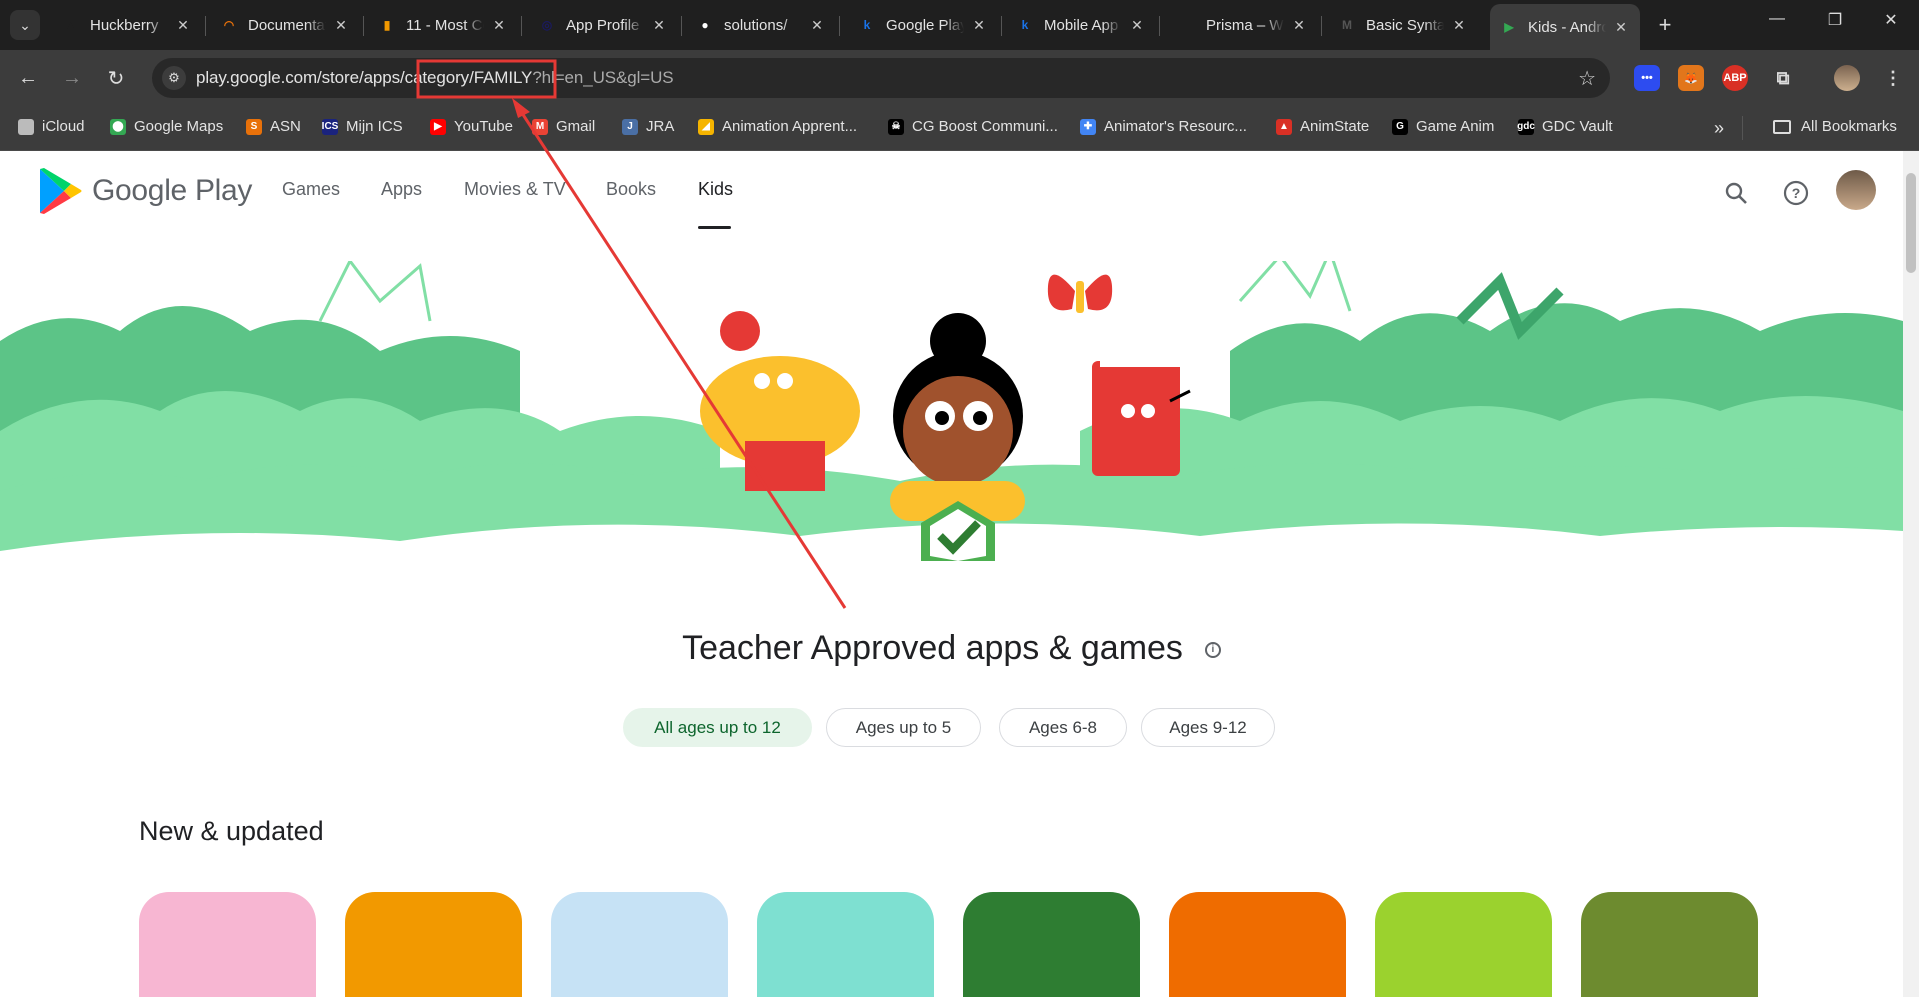 This screenshot has width=1919, height=997. I want to click on browser-tab: ● solutions/ ✕, so click(761, 25).